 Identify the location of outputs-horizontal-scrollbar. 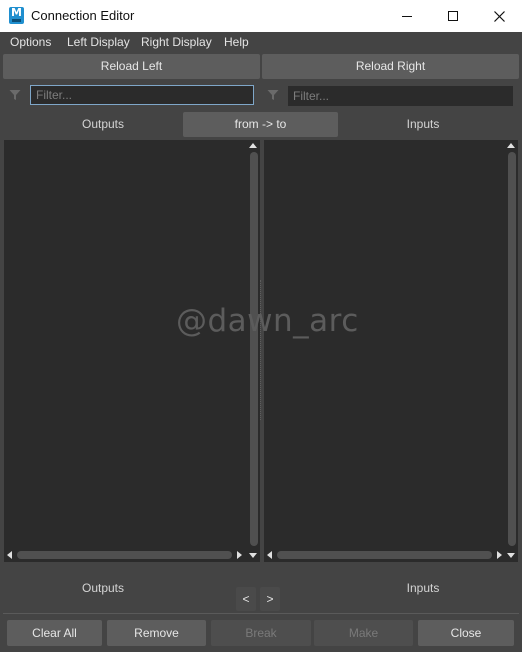
(124, 555).